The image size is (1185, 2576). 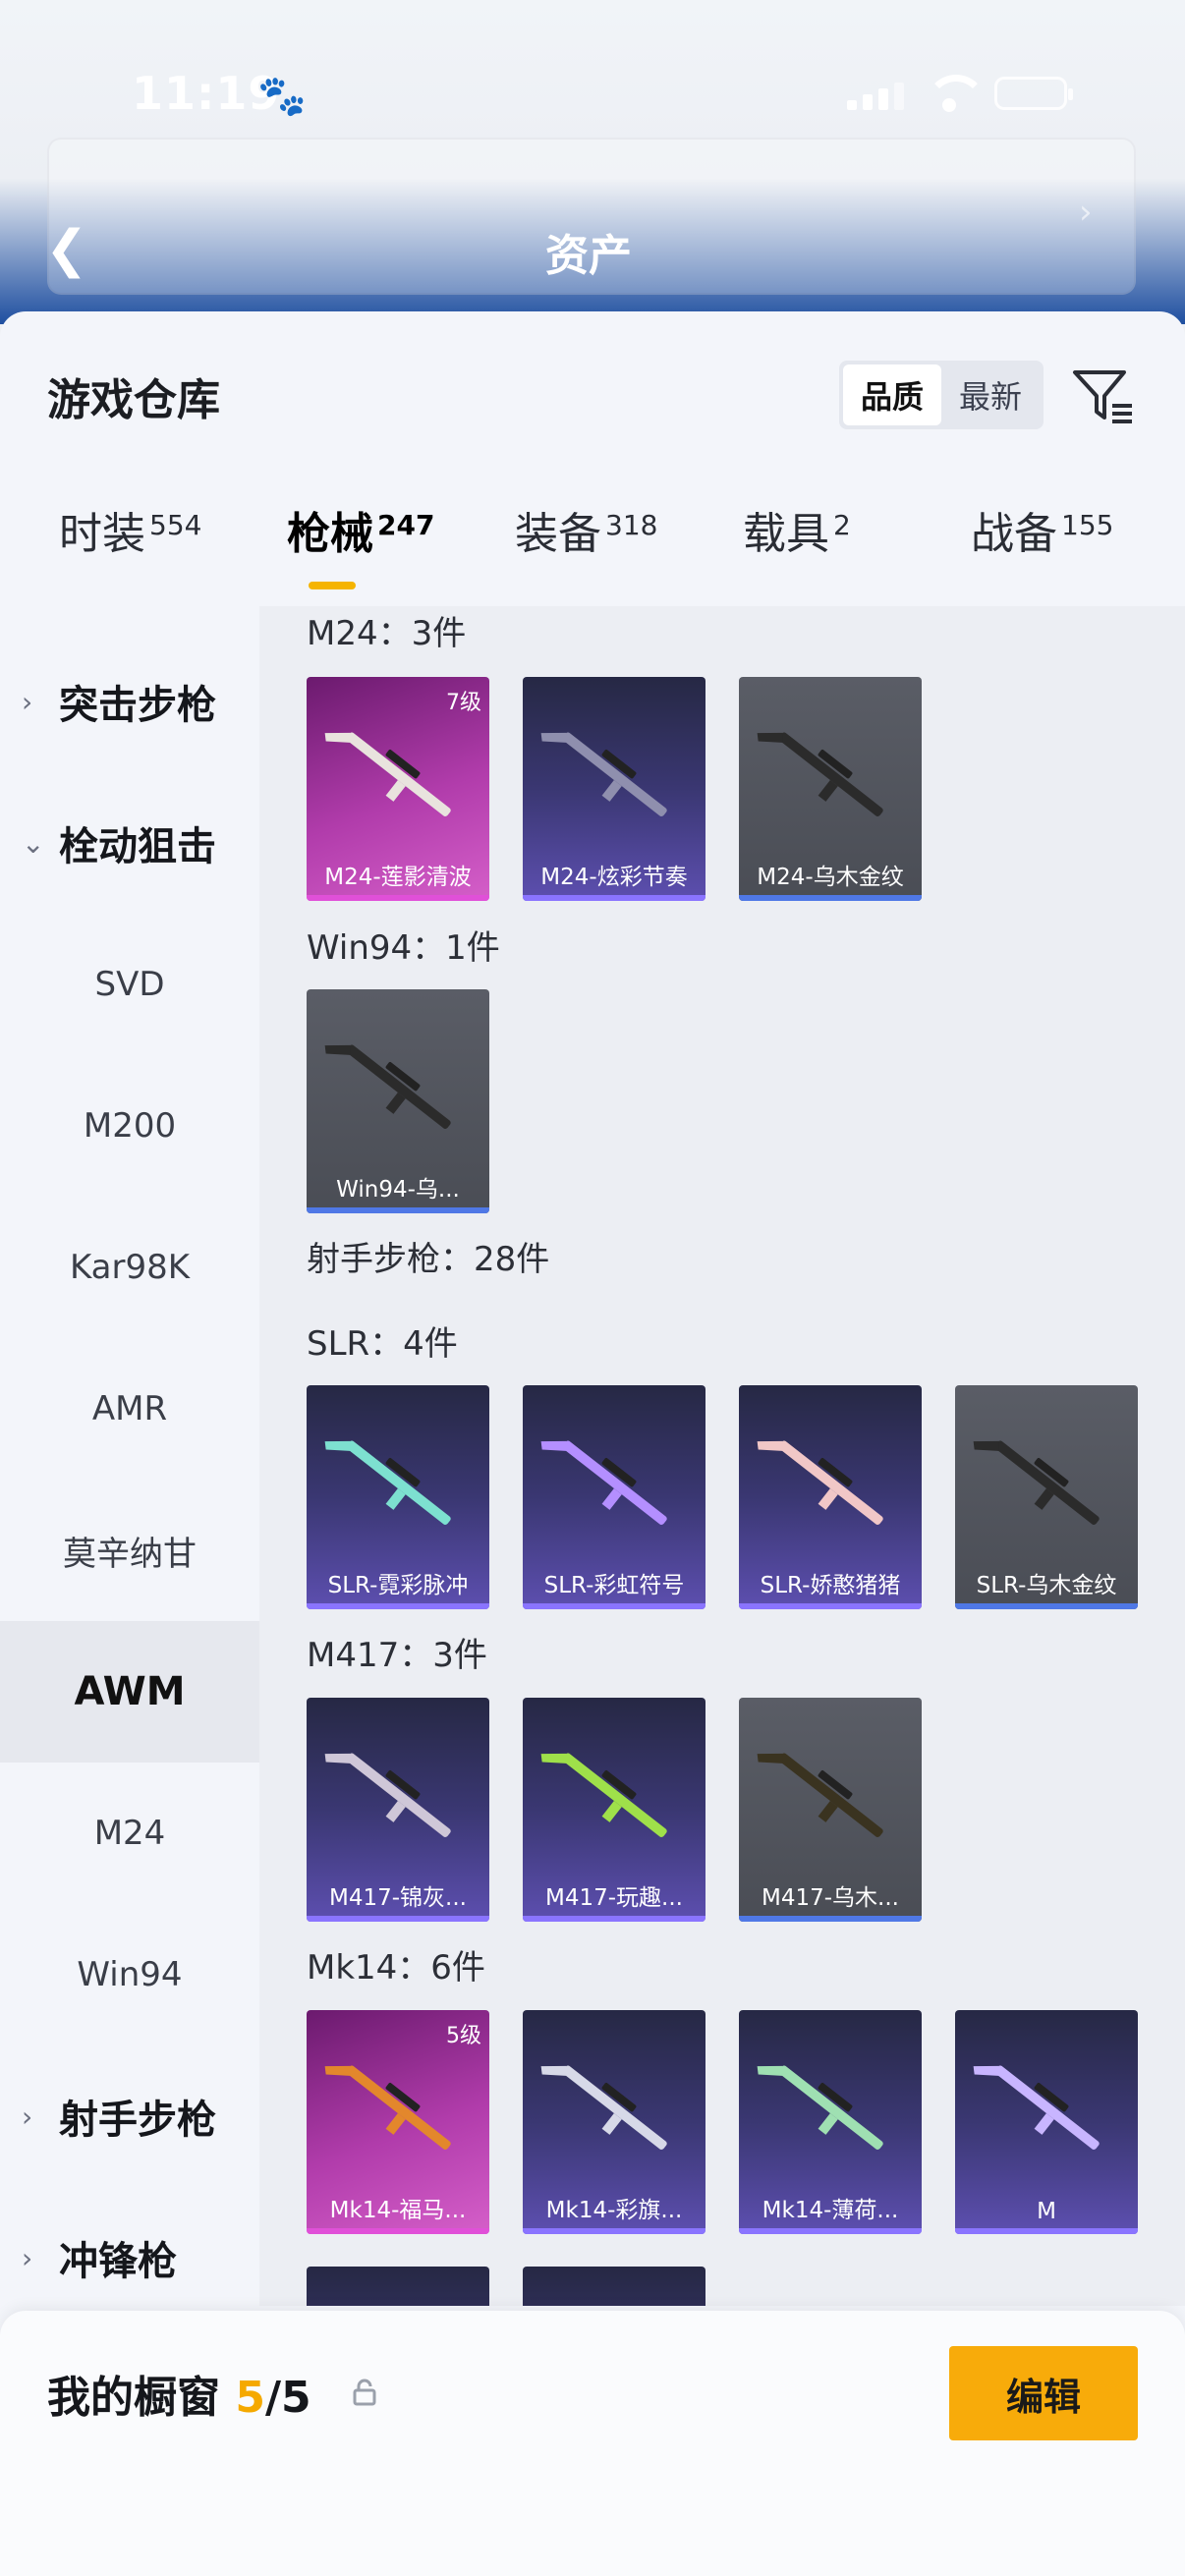 I want to click on tab-equipment: 装备 318, so click(x=586, y=529).